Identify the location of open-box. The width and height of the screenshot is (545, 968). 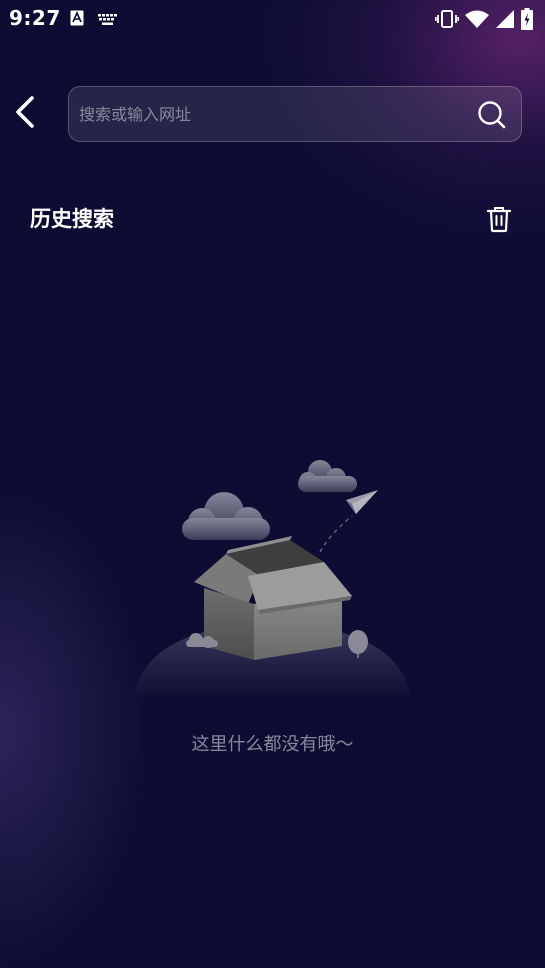
(273, 598).